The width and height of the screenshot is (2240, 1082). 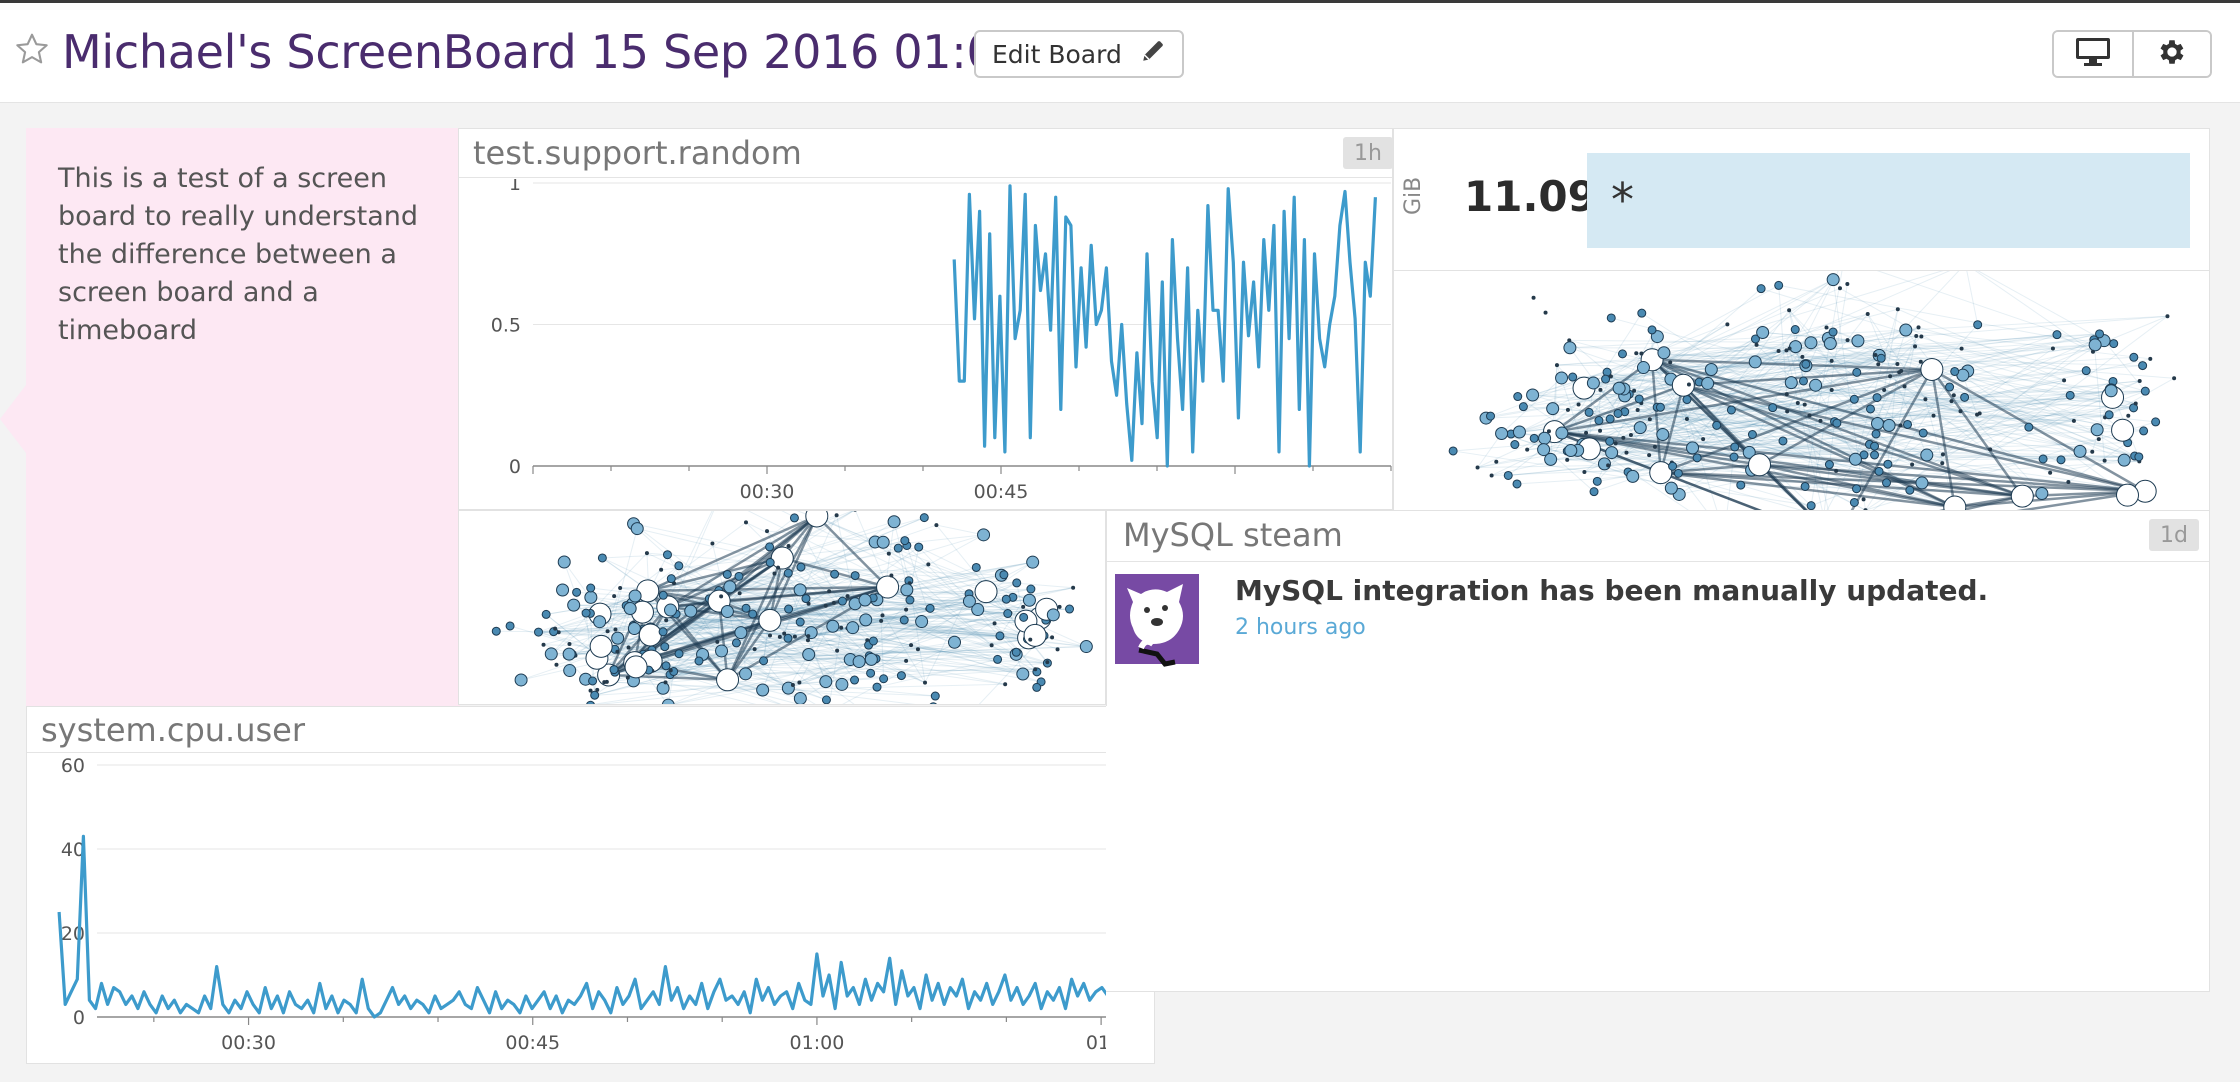 I want to click on series-line, so click(x=589, y=926).